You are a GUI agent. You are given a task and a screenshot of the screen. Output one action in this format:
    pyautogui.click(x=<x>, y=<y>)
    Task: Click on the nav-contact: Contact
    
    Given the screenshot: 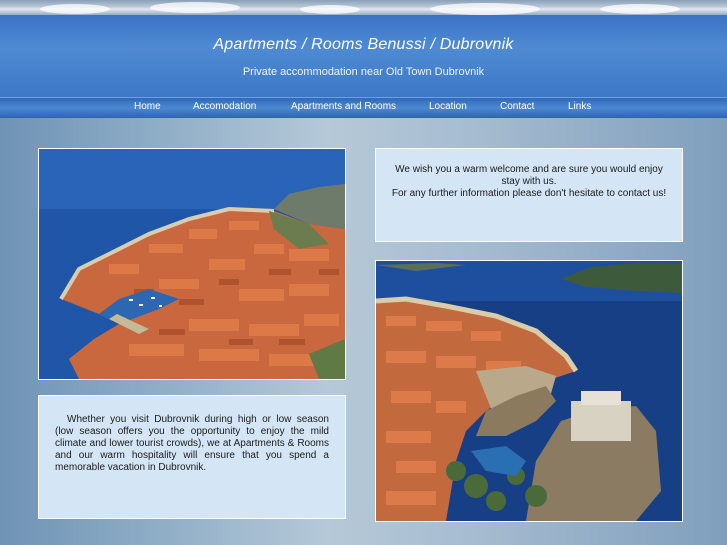 What is the action you would take?
    pyautogui.click(x=517, y=106)
    